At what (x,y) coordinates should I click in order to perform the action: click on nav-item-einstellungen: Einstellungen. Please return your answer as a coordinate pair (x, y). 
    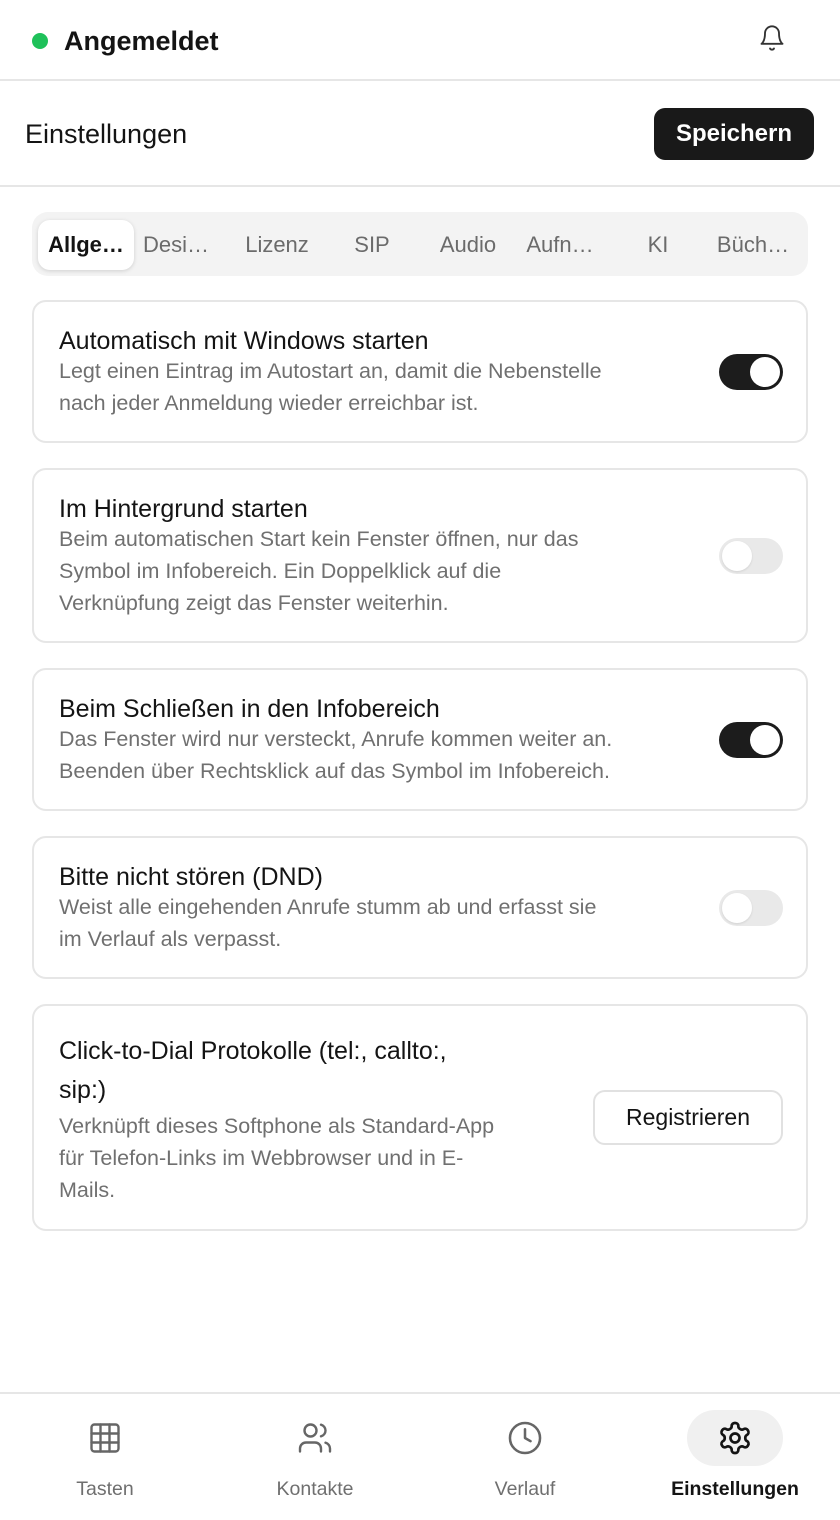
    Looking at the image, I should click on (735, 1457).